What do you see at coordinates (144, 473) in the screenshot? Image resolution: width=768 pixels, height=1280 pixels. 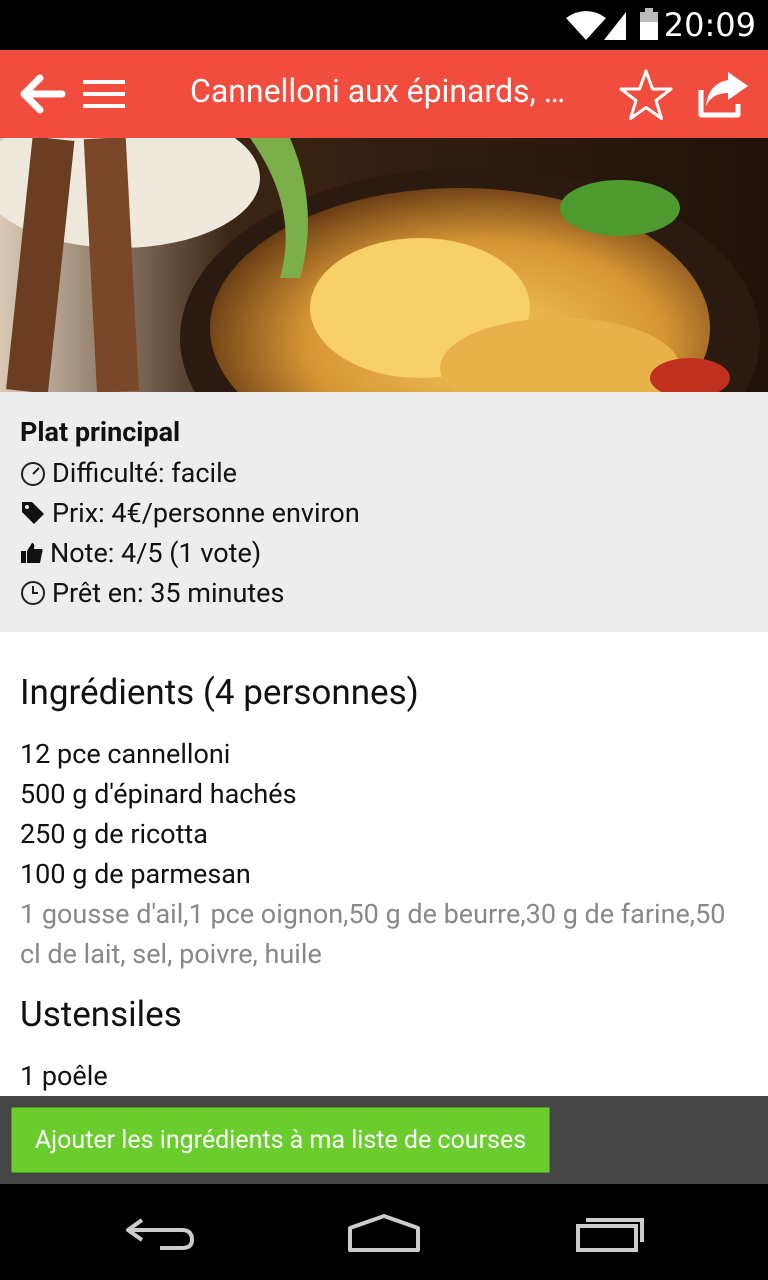 I see `difficulty-text: Difficulté: facile` at bounding box center [144, 473].